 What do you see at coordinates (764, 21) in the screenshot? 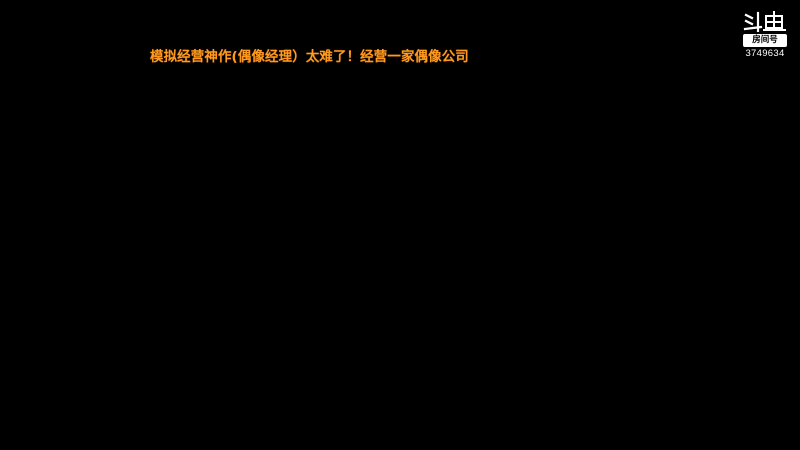
I see `douyu-logo-icon` at bounding box center [764, 21].